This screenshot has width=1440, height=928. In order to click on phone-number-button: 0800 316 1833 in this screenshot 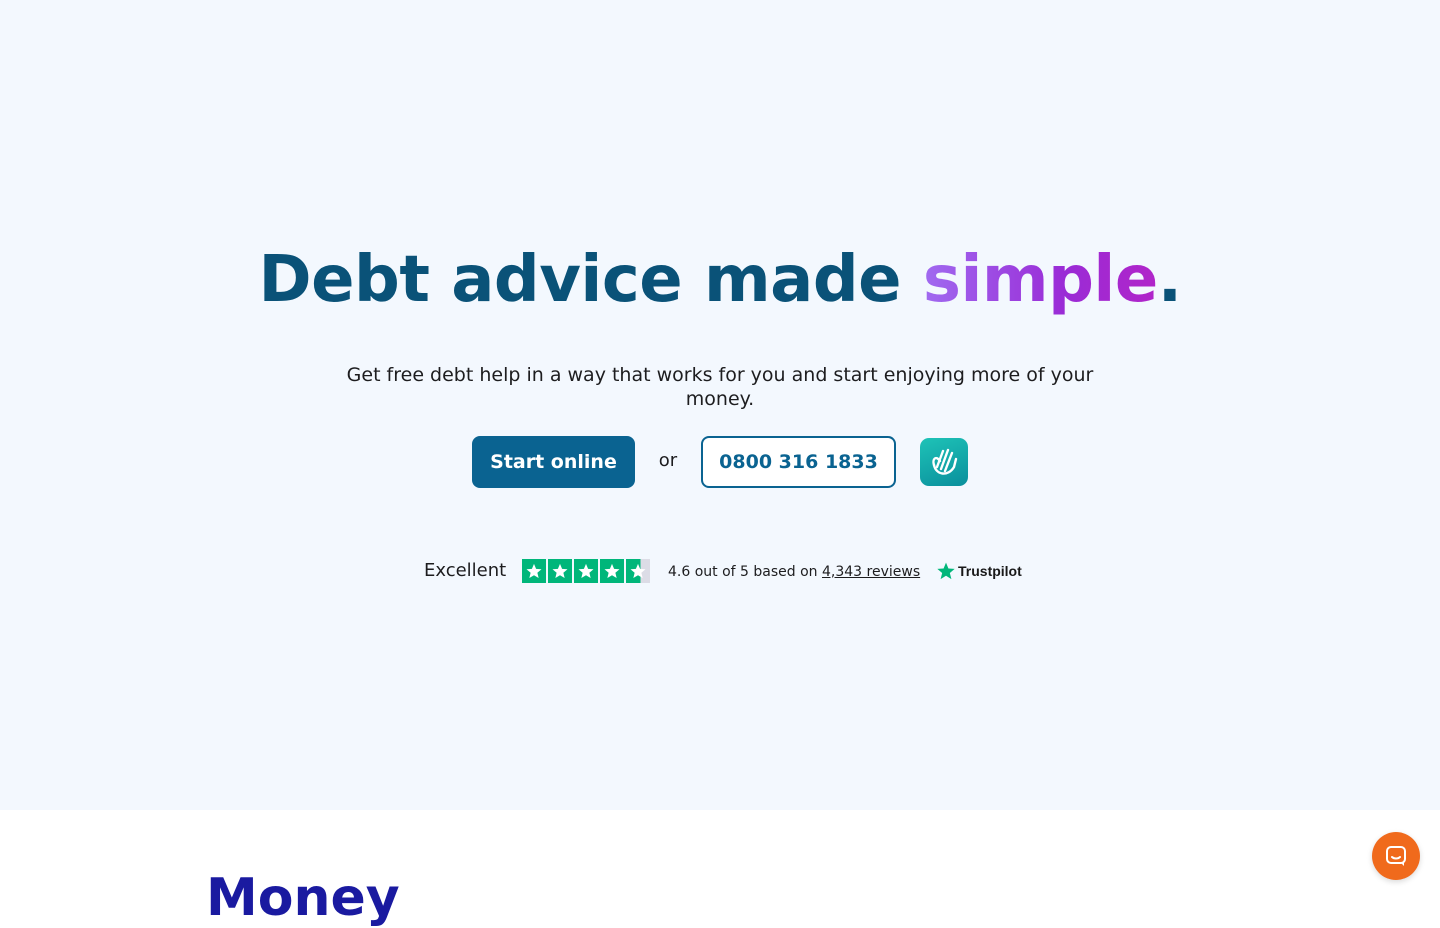, I will do `click(798, 462)`.